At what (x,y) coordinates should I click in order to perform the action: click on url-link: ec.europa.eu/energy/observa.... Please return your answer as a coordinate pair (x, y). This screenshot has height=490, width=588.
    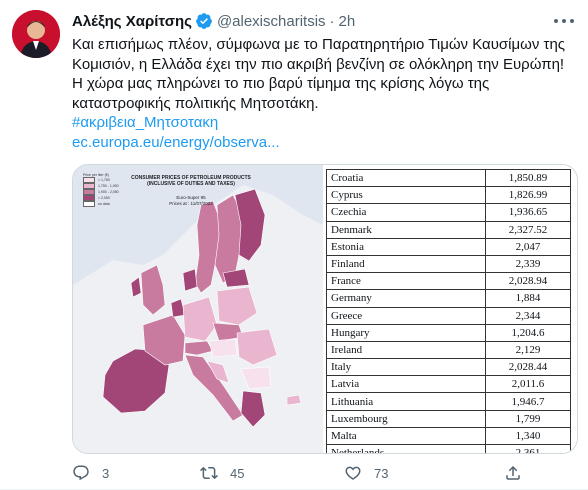
    Looking at the image, I should click on (326, 143).